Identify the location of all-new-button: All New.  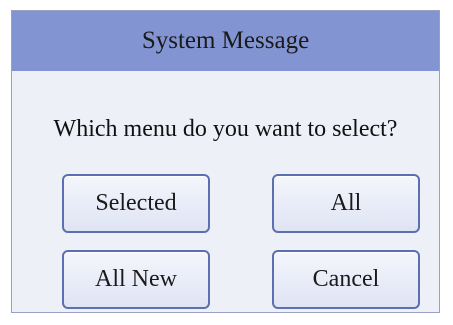
(136, 279).